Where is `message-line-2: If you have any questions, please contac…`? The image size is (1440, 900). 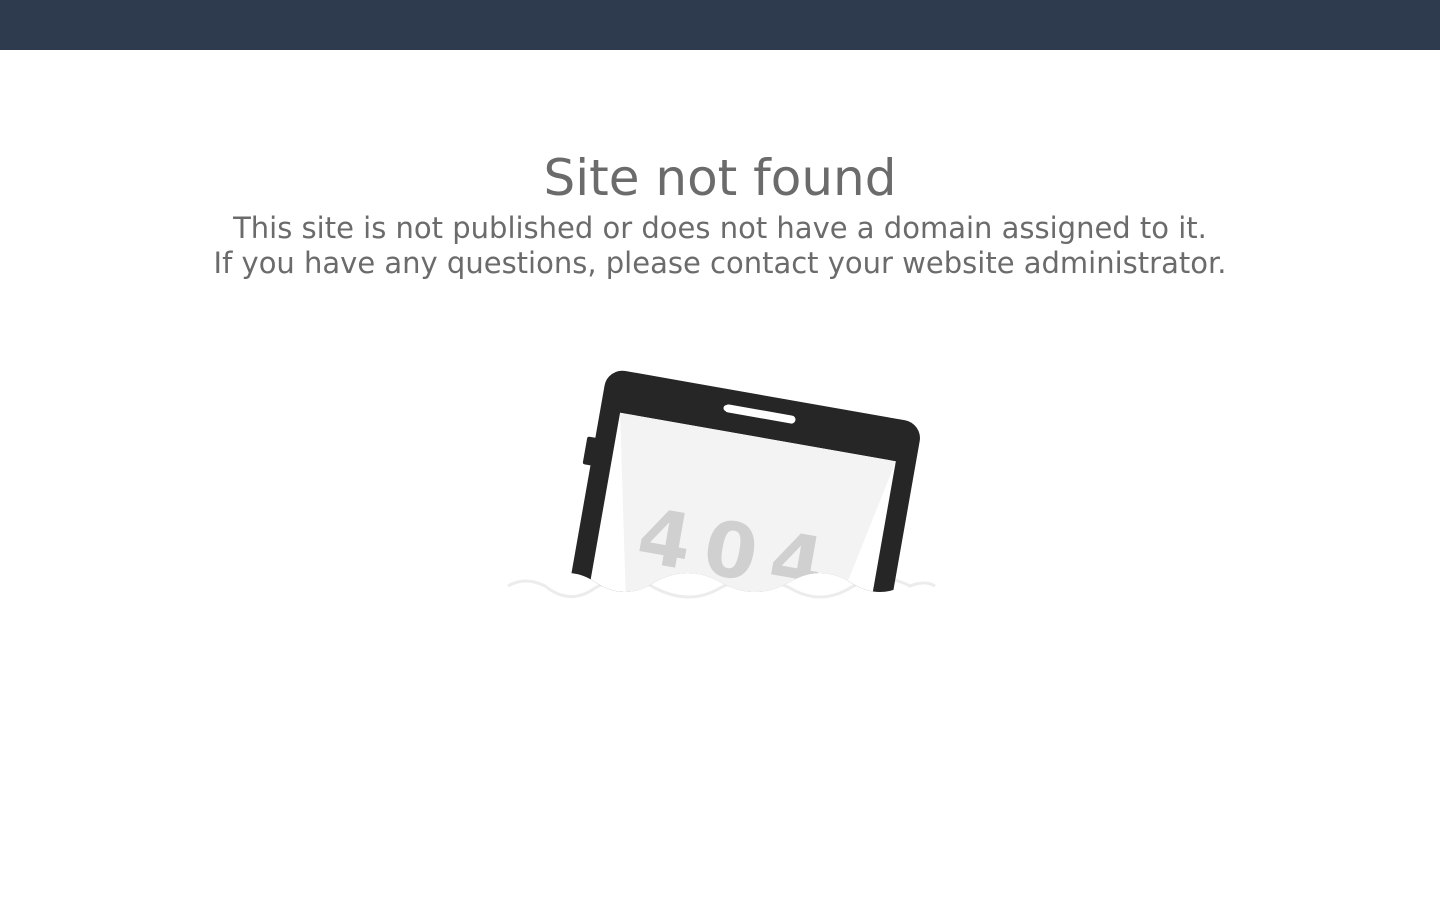
message-line-2: If you have any questions, please contac… is located at coordinates (720, 263).